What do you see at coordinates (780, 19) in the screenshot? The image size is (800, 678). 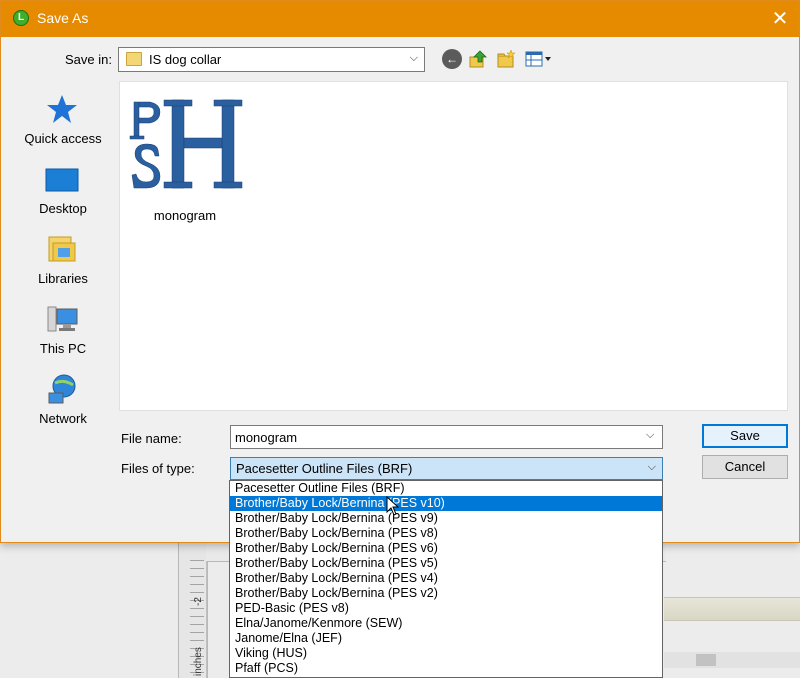 I see `close-button: ✕` at bounding box center [780, 19].